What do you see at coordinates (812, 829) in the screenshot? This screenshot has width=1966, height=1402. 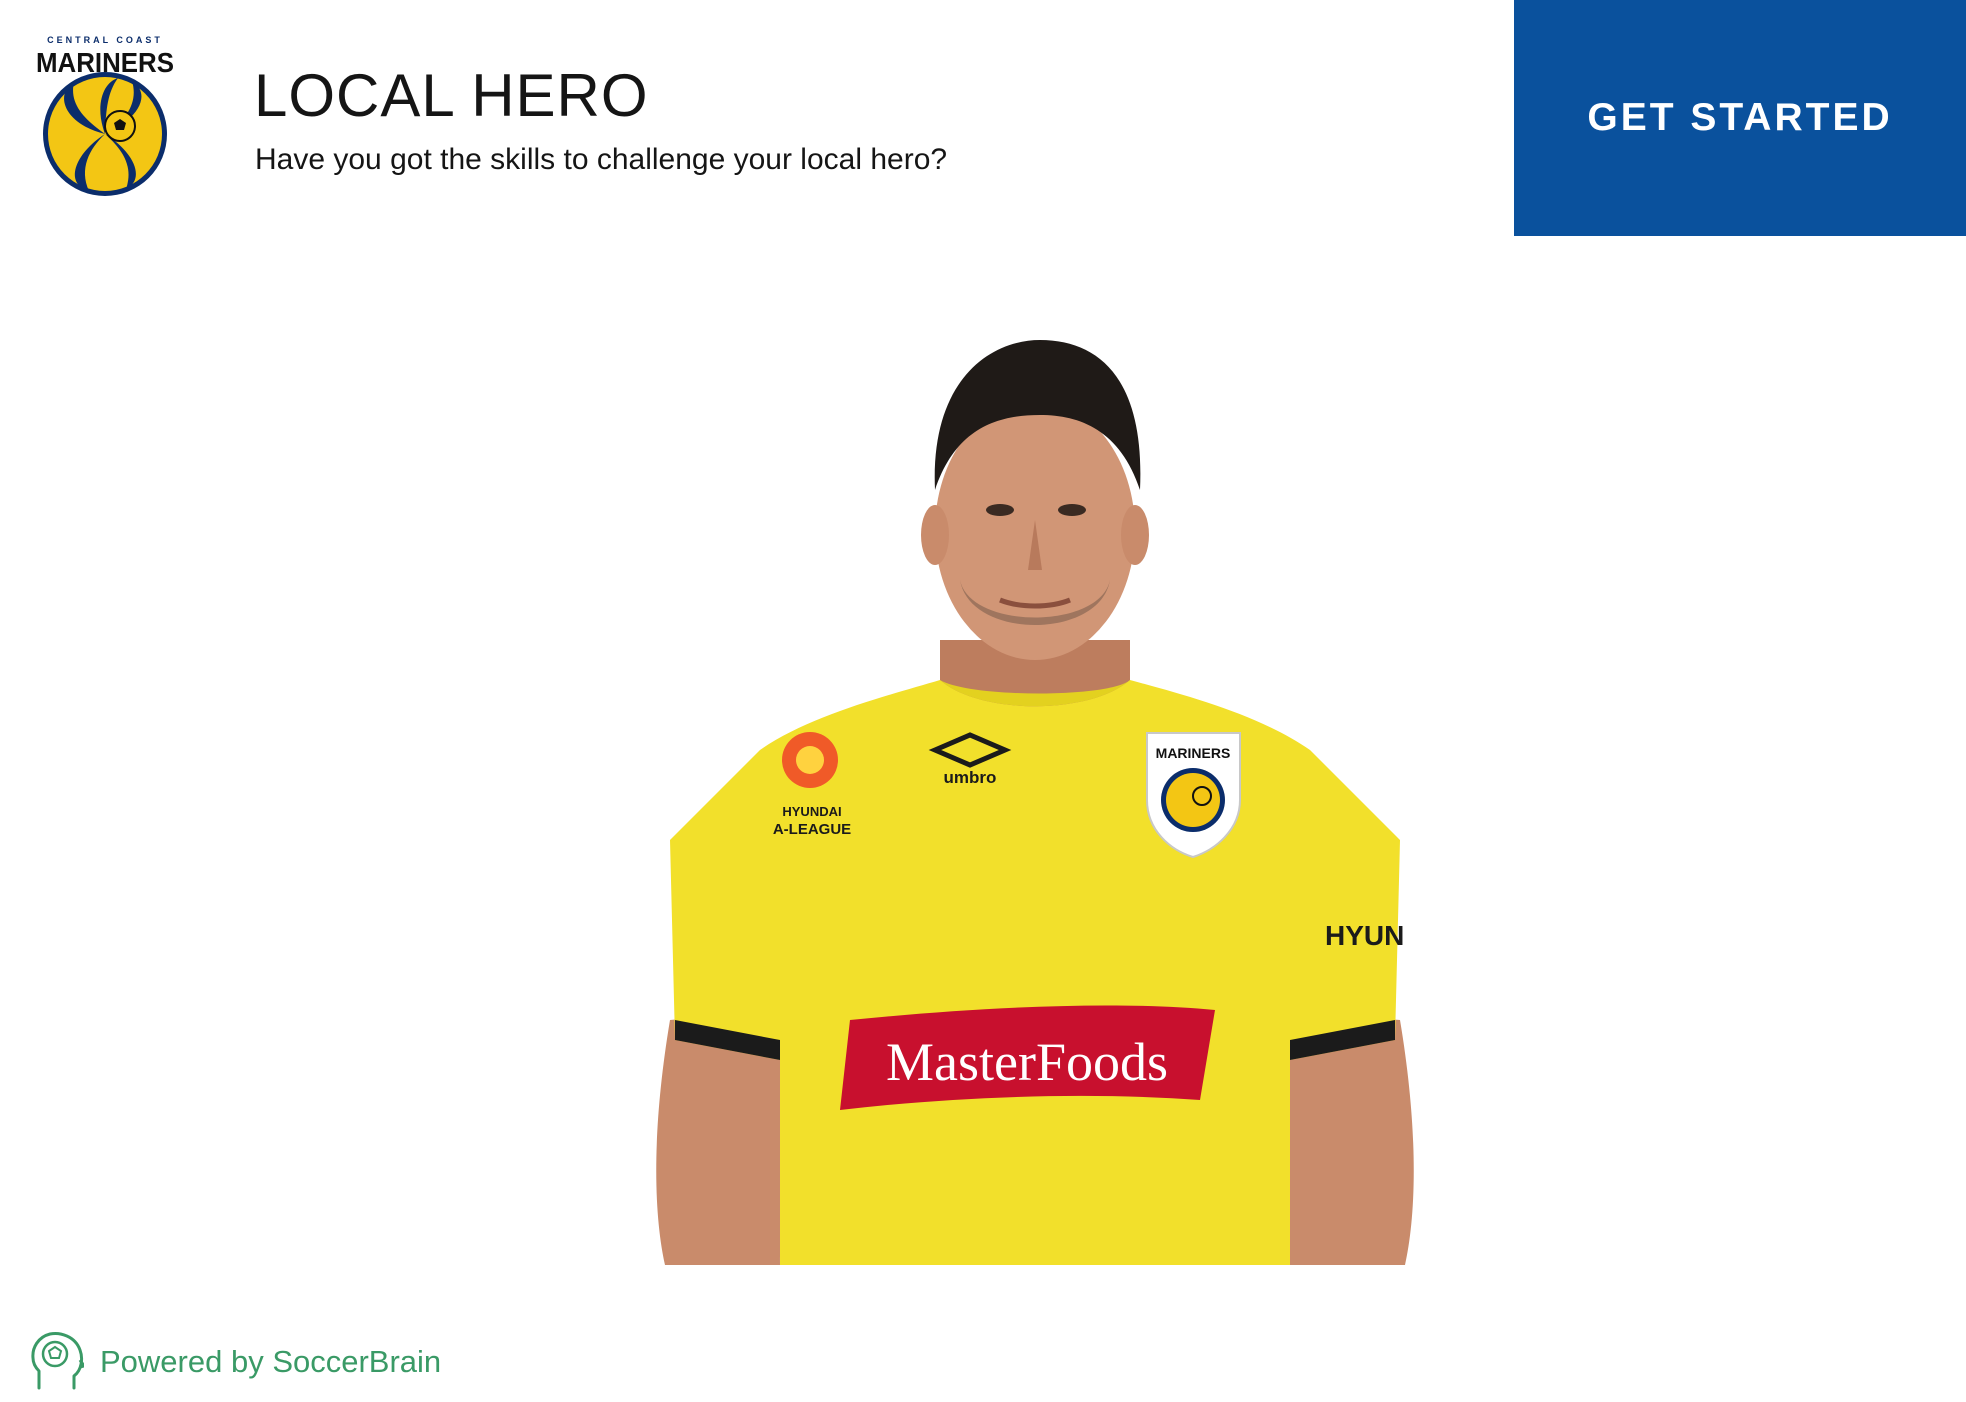 I see `league-badge-line2: A-LEAGUE` at bounding box center [812, 829].